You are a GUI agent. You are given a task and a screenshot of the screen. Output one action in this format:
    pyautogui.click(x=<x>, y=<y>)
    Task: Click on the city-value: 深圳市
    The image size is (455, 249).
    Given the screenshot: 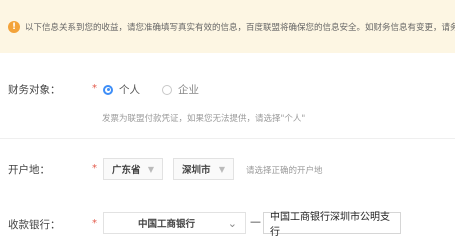 What is the action you would take?
    pyautogui.click(x=196, y=170)
    